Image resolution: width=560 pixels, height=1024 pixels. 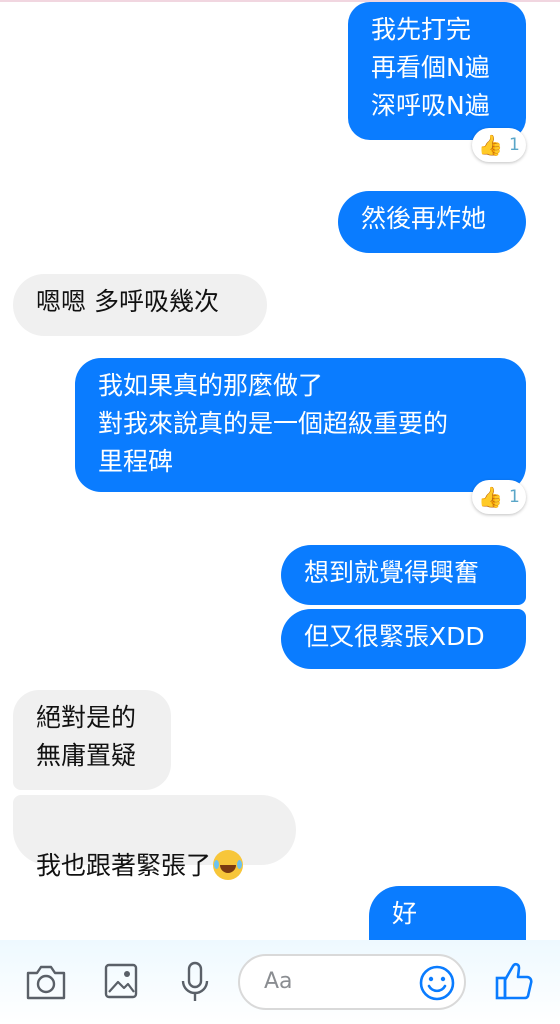 What do you see at coordinates (432, 222) in the screenshot?
I see `message-bubble-outgoing: 然後再炸她` at bounding box center [432, 222].